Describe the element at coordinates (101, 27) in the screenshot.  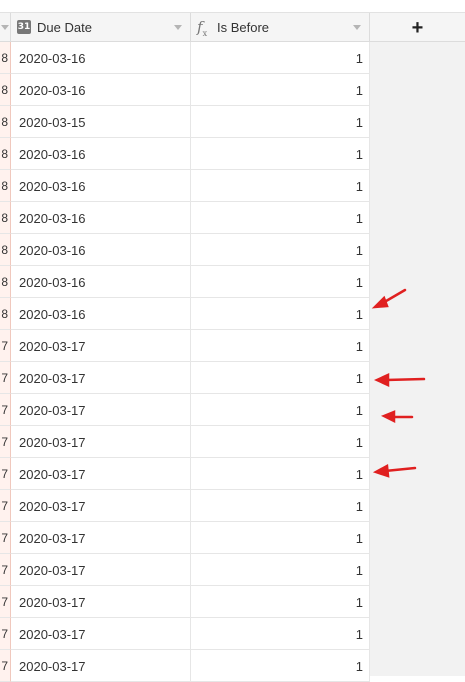
I see `column-header-due-date: 31 Due Date` at that location.